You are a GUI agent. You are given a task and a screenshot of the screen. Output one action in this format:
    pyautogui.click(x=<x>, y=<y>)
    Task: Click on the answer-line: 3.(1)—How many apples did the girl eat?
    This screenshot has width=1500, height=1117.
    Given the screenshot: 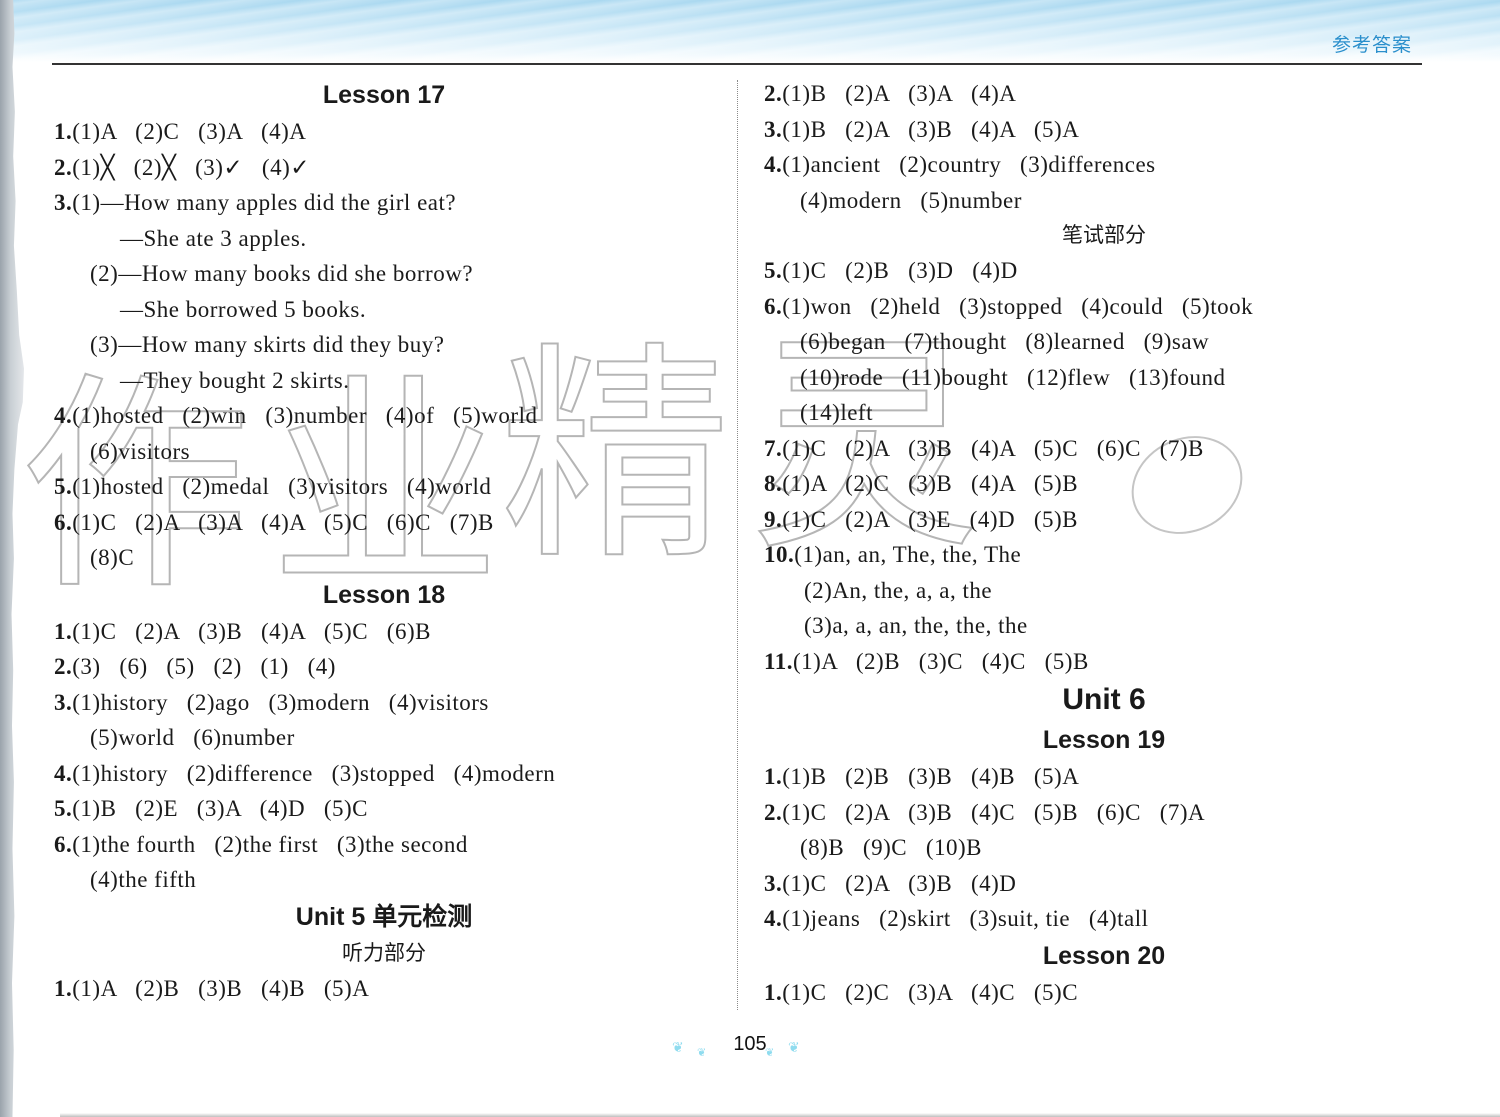 What is the action you would take?
    pyautogui.click(x=384, y=203)
    